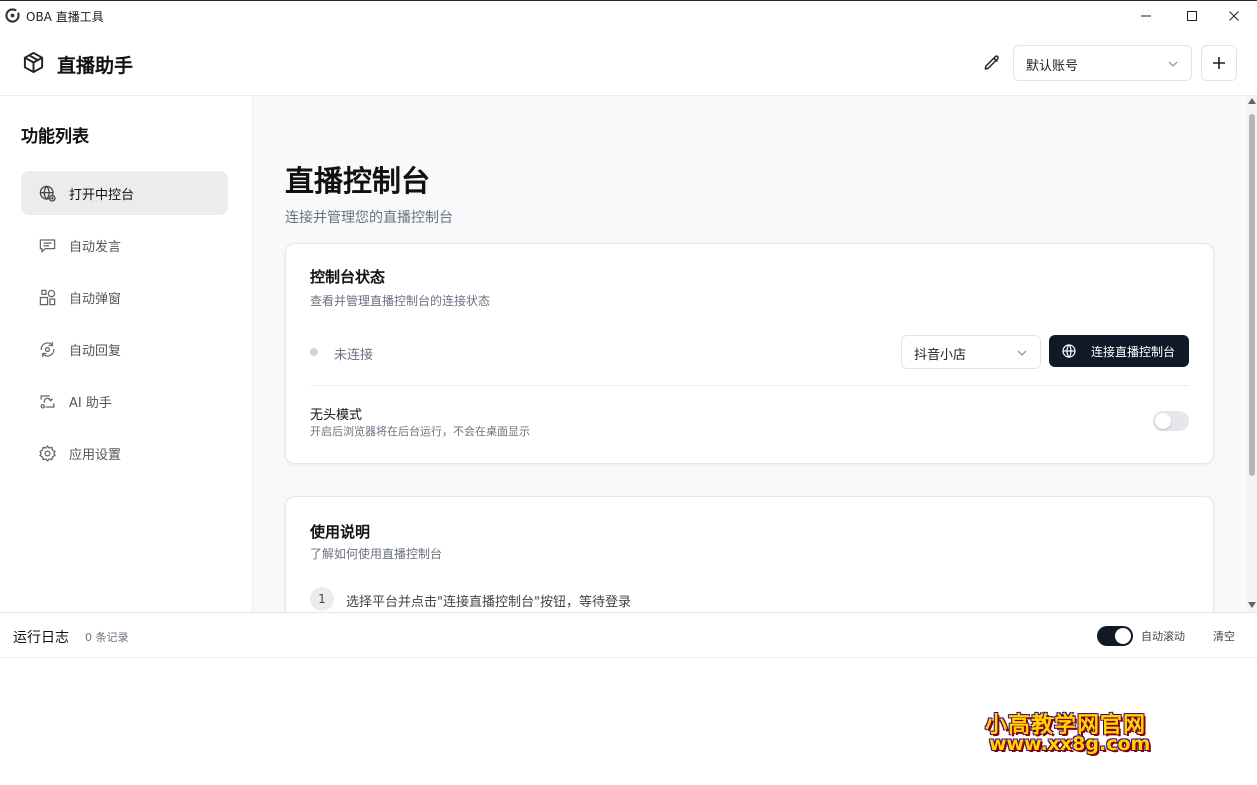 This screenshot has height=785, width=1257. I want to click on maximize-button, so click(1192, 16).